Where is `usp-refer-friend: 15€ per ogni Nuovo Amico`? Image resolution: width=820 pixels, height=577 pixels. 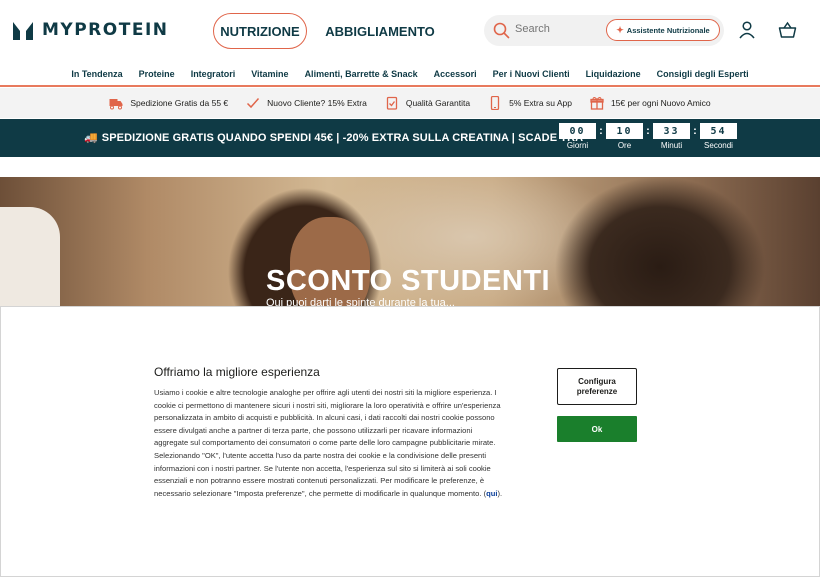
usp-refer-friend: 15€ per ogni Nuovo Amico is located at coordinates (650, 103).